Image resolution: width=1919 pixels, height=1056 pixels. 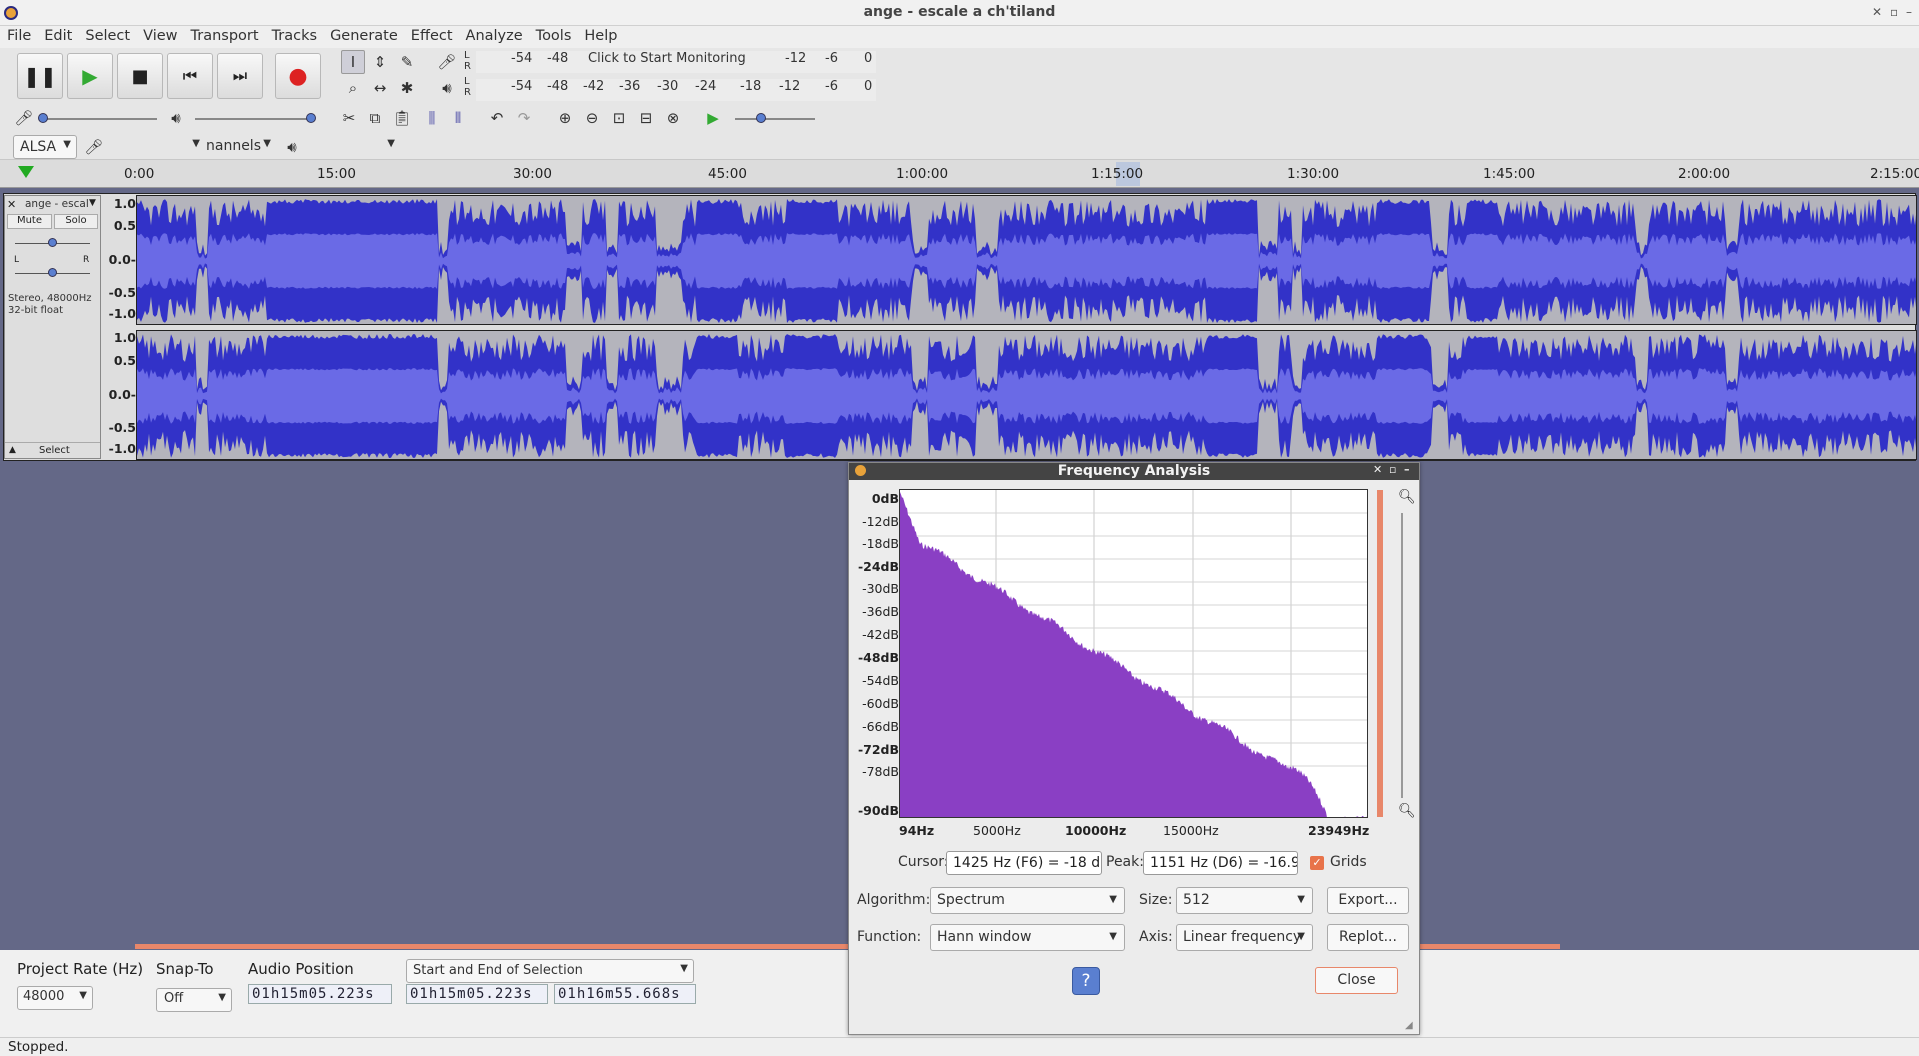 What do you see at coordinates (1909, 12) in the screenshot?
I see `minimize-window-icon: –` at bounding box center [1909, 12].